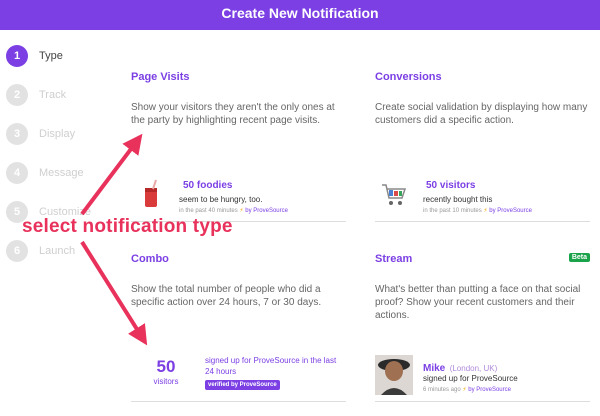 The image size is (600, 416). Describe the element at coordinates (166, 381) in the screenshot. I see `combo-unit: visitors` at that location.